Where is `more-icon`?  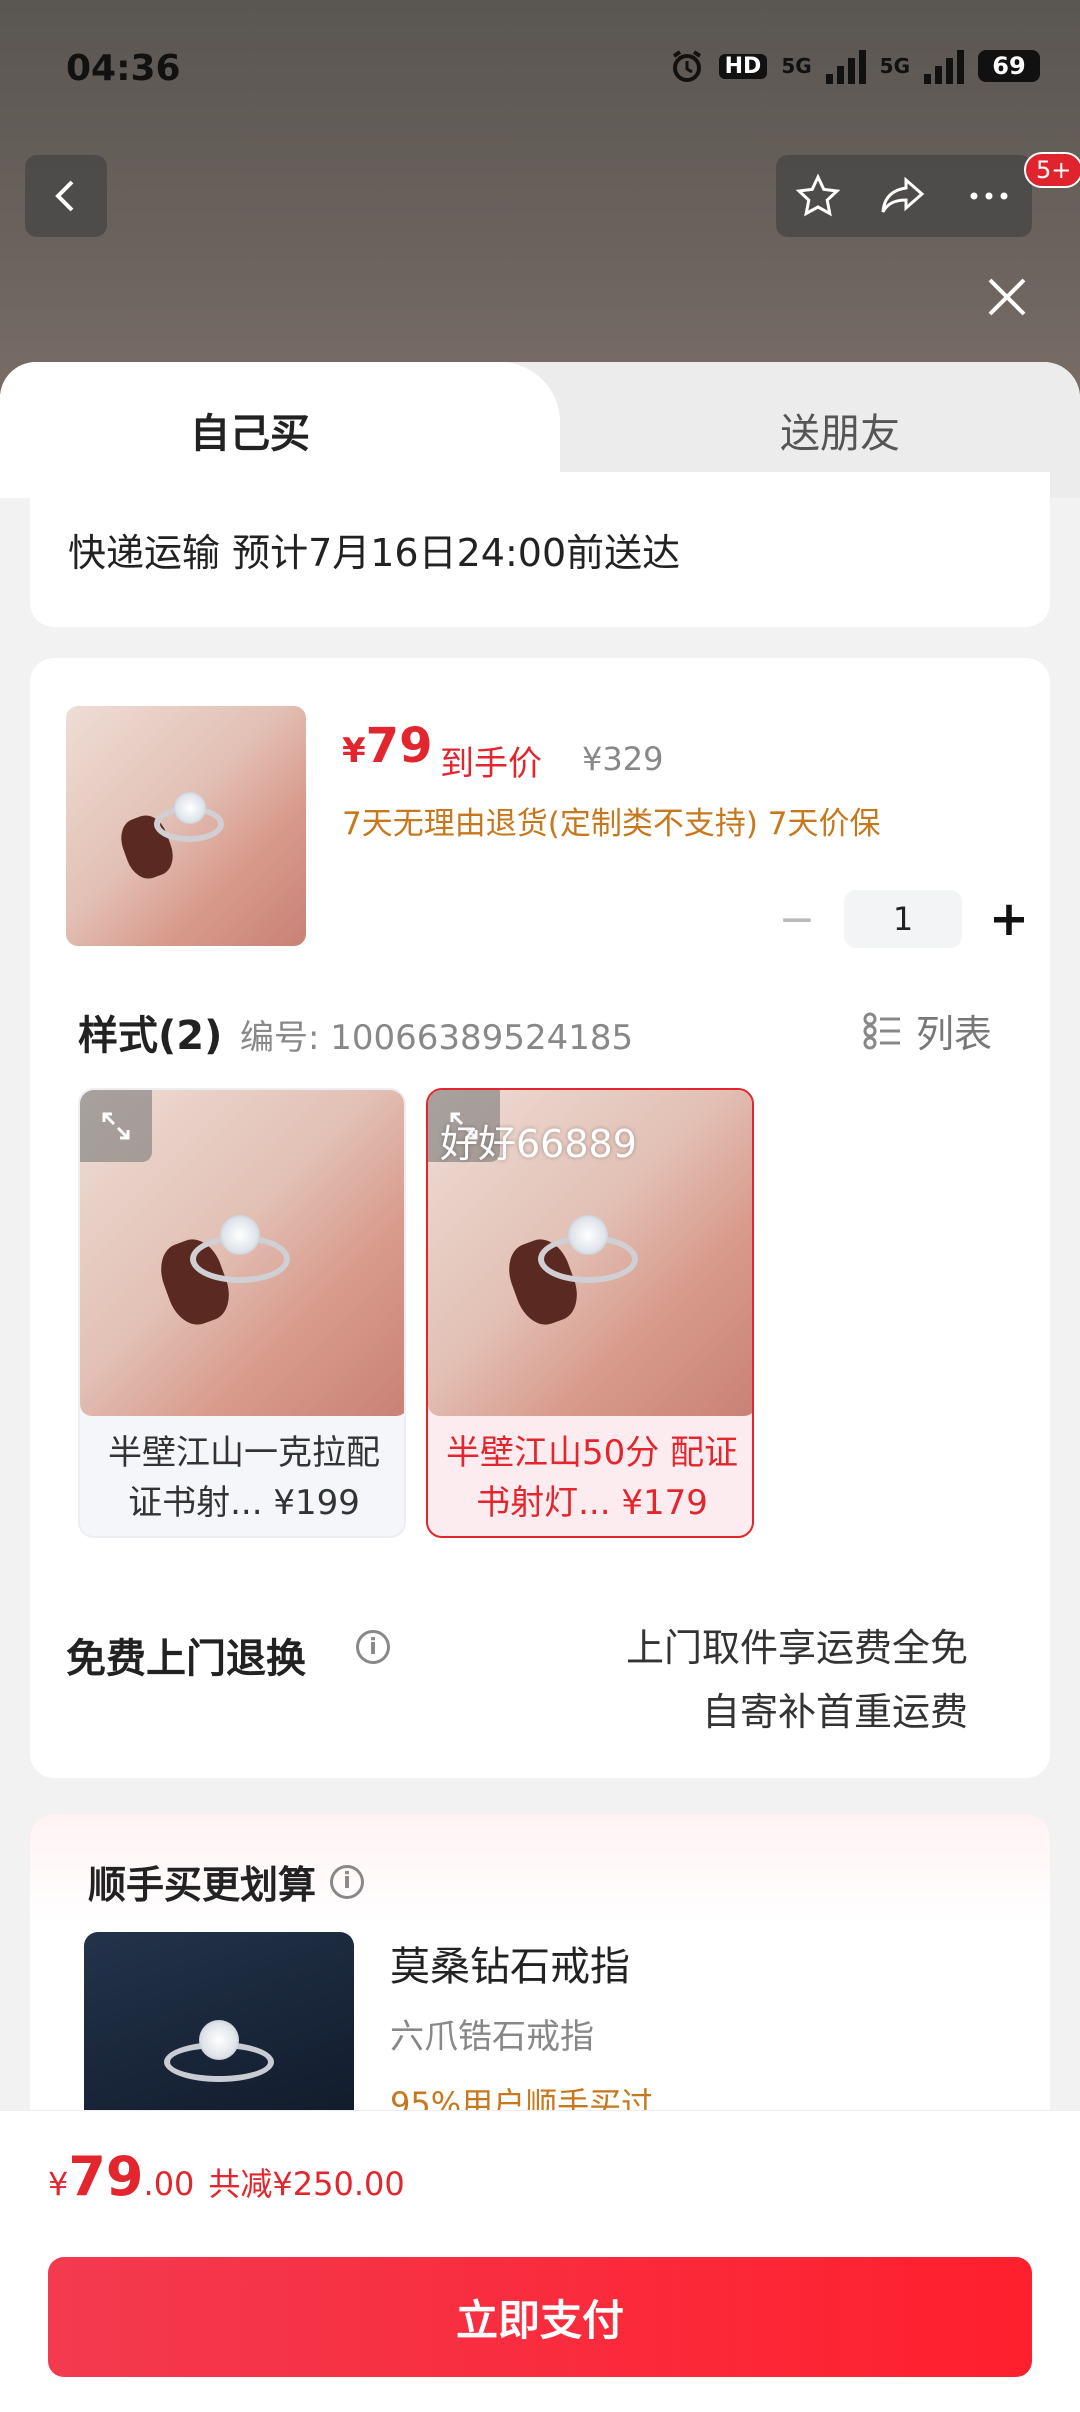
more-icon is located at coordinates (989, 196).